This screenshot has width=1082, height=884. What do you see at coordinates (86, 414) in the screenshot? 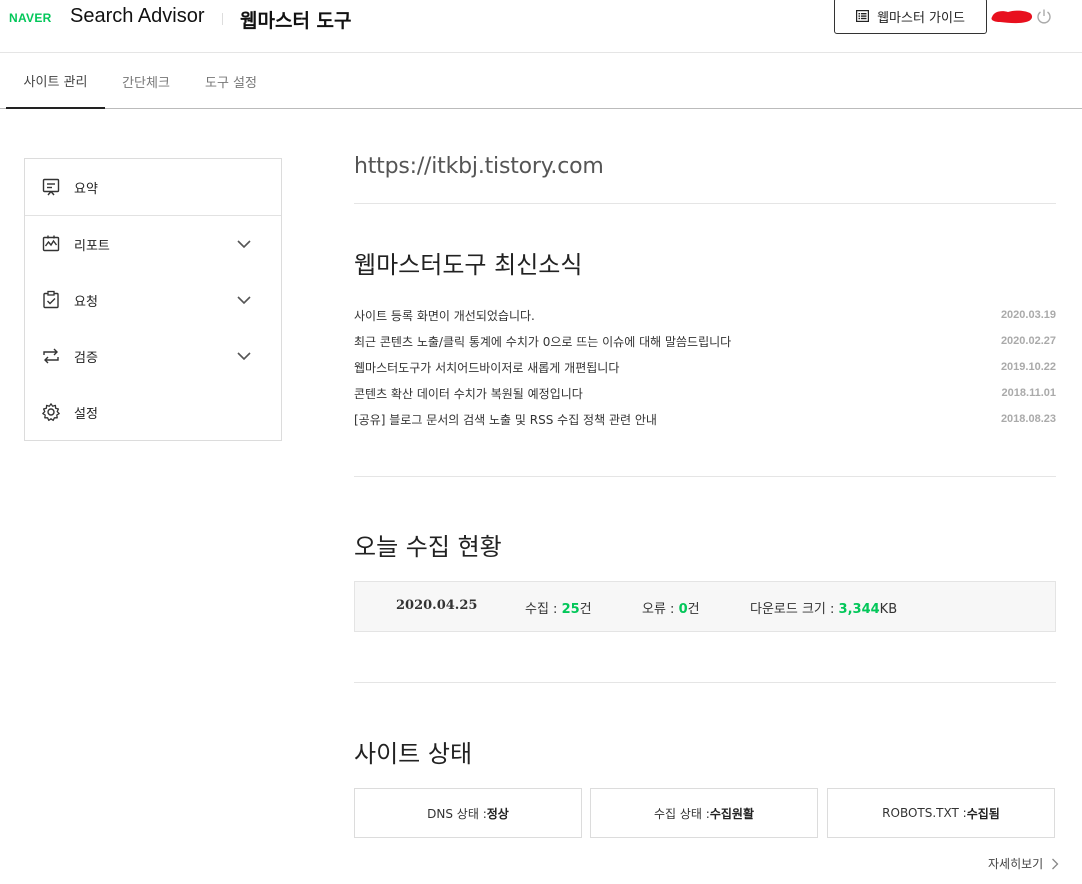
I see `sidebar-item-label: 설정` at bounding box center [86, 414].